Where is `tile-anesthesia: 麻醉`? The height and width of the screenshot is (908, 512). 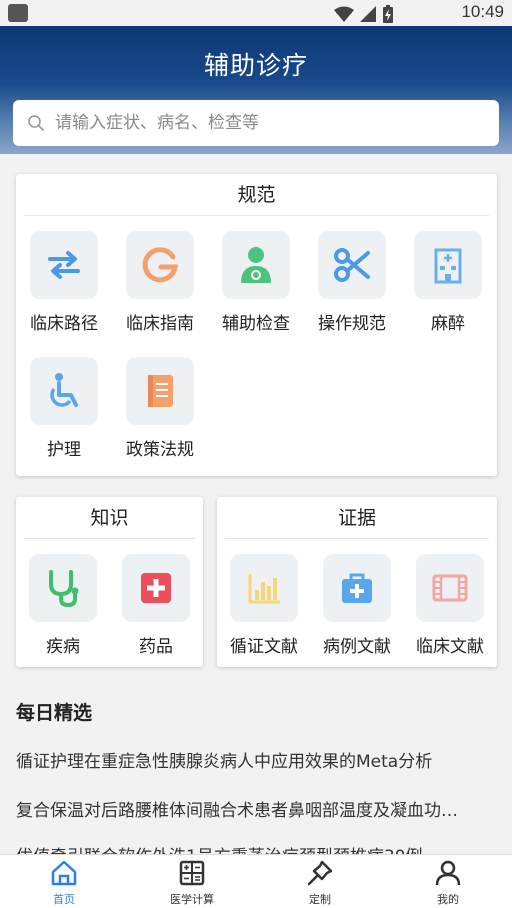 tile-anesthesia: 麻醉 is located at coordinates (448, 282).